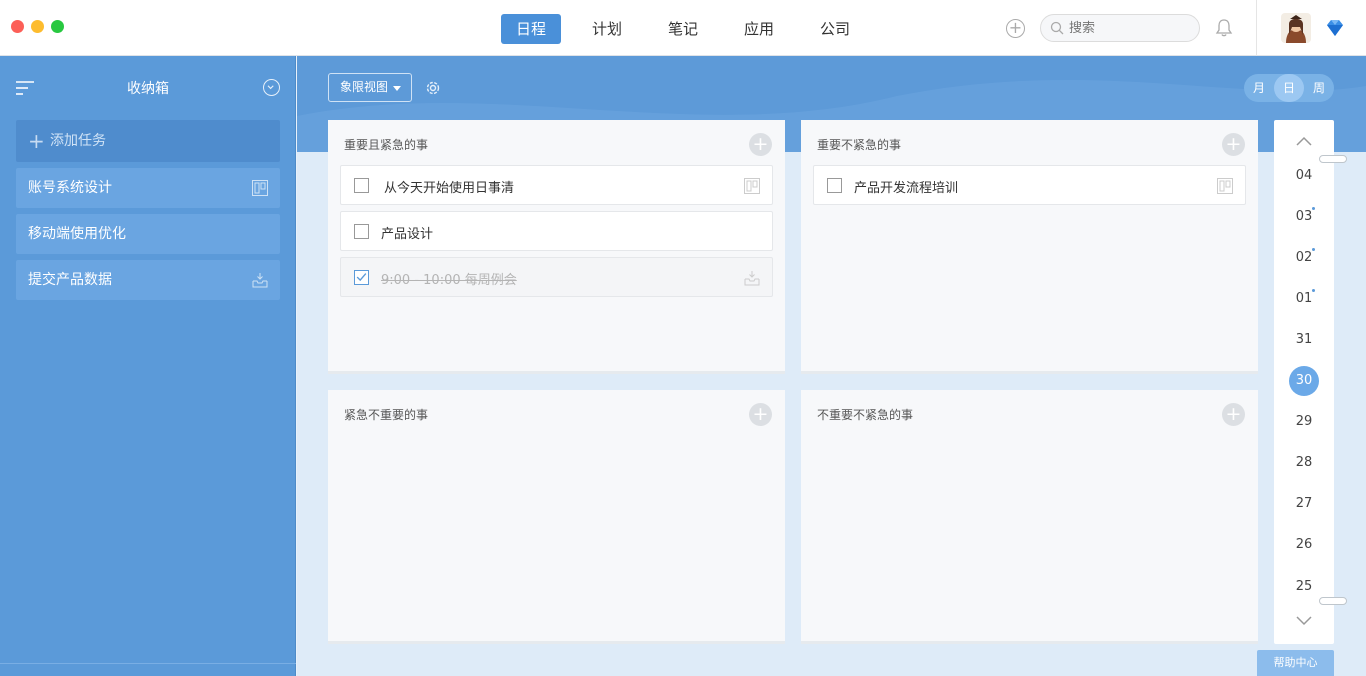  Describe the element at coordinates (859, 145) in the screenshot. I see `quadrant-title: 重要不紧急的事` at that location.